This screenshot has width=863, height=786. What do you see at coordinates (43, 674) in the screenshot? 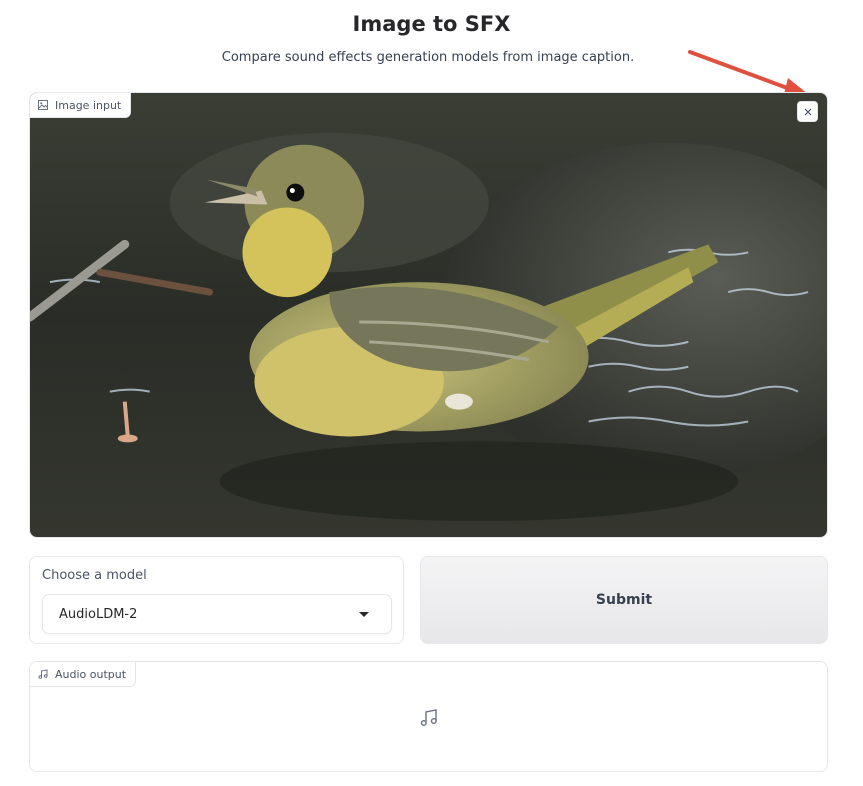
I see `music-note-small-icon` at bounding box center [43, 674].